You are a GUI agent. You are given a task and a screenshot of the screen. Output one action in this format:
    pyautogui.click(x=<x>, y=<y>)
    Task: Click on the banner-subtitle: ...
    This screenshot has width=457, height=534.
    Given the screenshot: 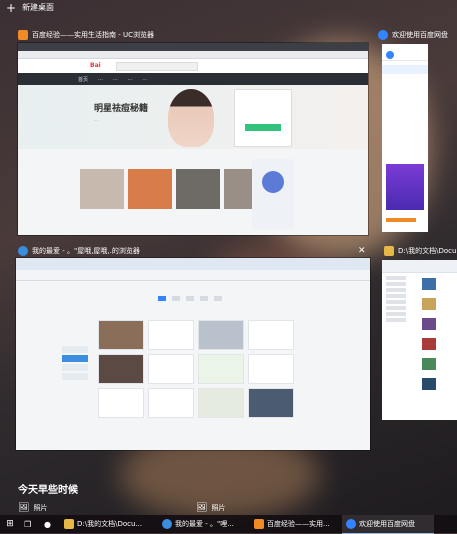 What is the action you would take?
    pyautogui.click(x=96, y=119)
    